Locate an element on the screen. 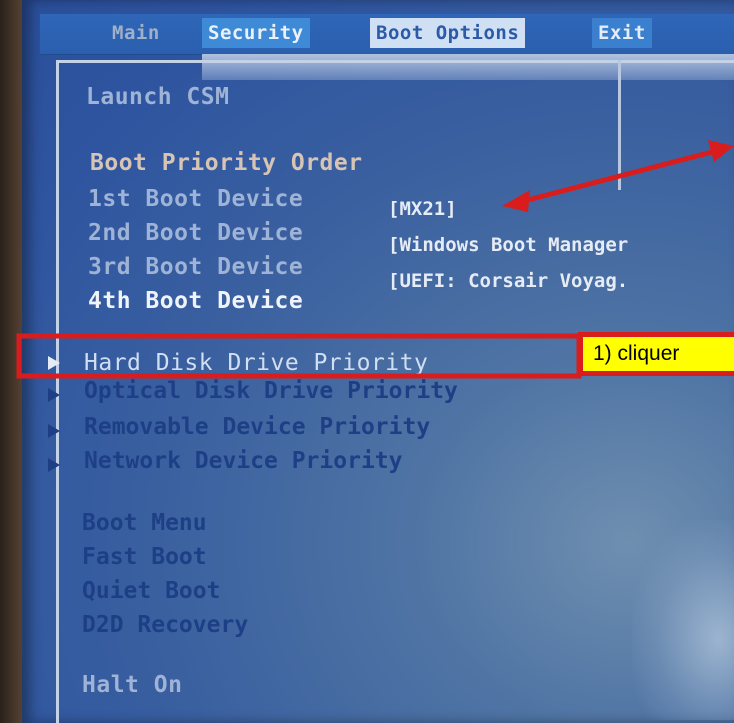 The image size is (734, 723). panel-divider is located at coordinates (619, 125).